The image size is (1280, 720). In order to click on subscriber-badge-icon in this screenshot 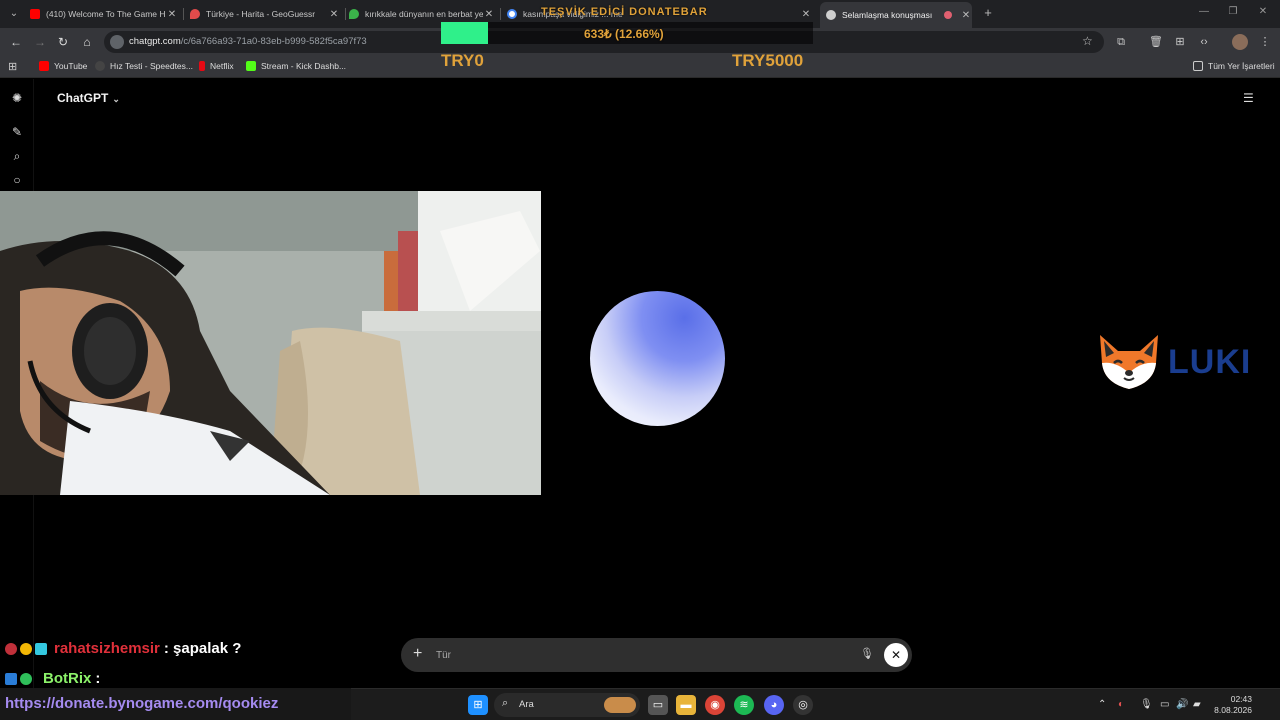, I will do `click(26, 648)`.